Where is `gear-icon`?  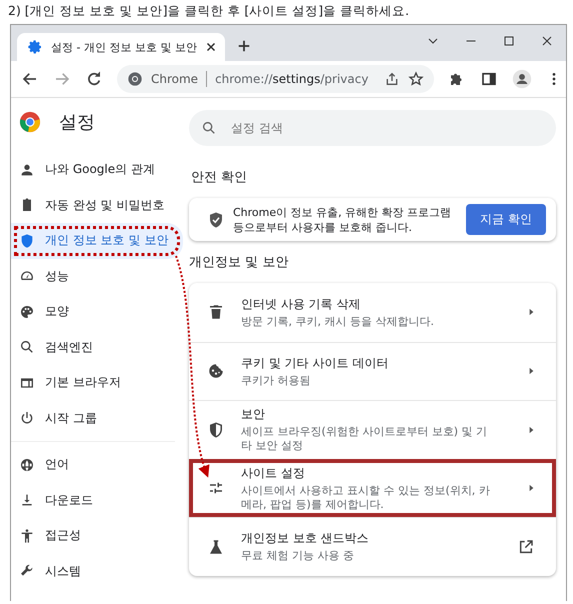
gear-icon is located at coordinates (35, 47).